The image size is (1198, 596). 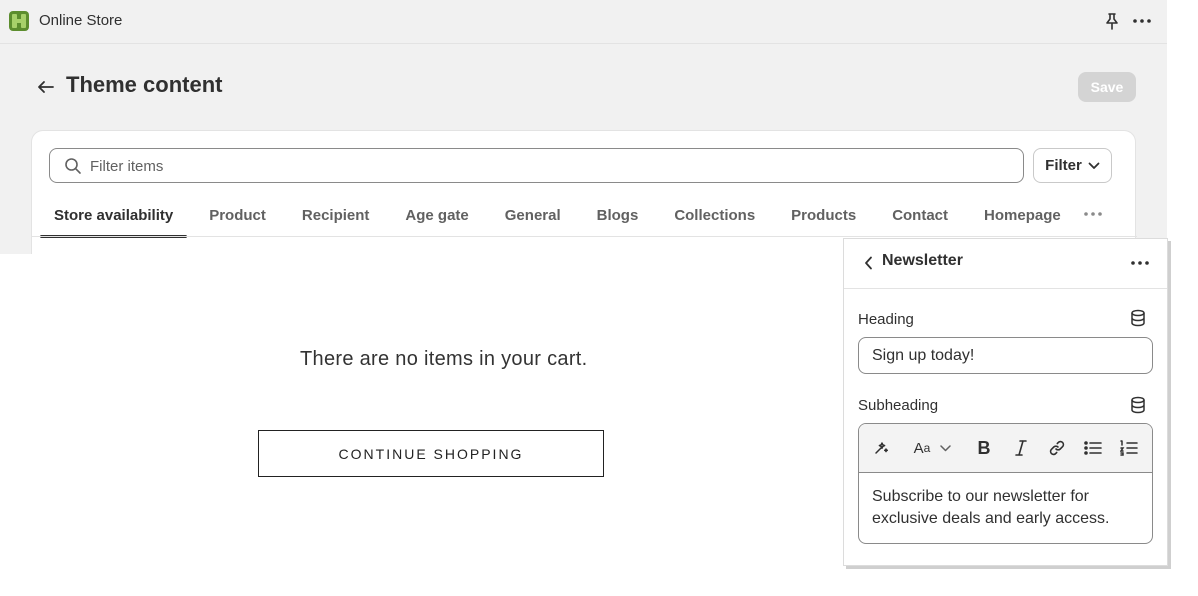 I want to click on font-size-icon: Aa, so click(x=922, y=448).